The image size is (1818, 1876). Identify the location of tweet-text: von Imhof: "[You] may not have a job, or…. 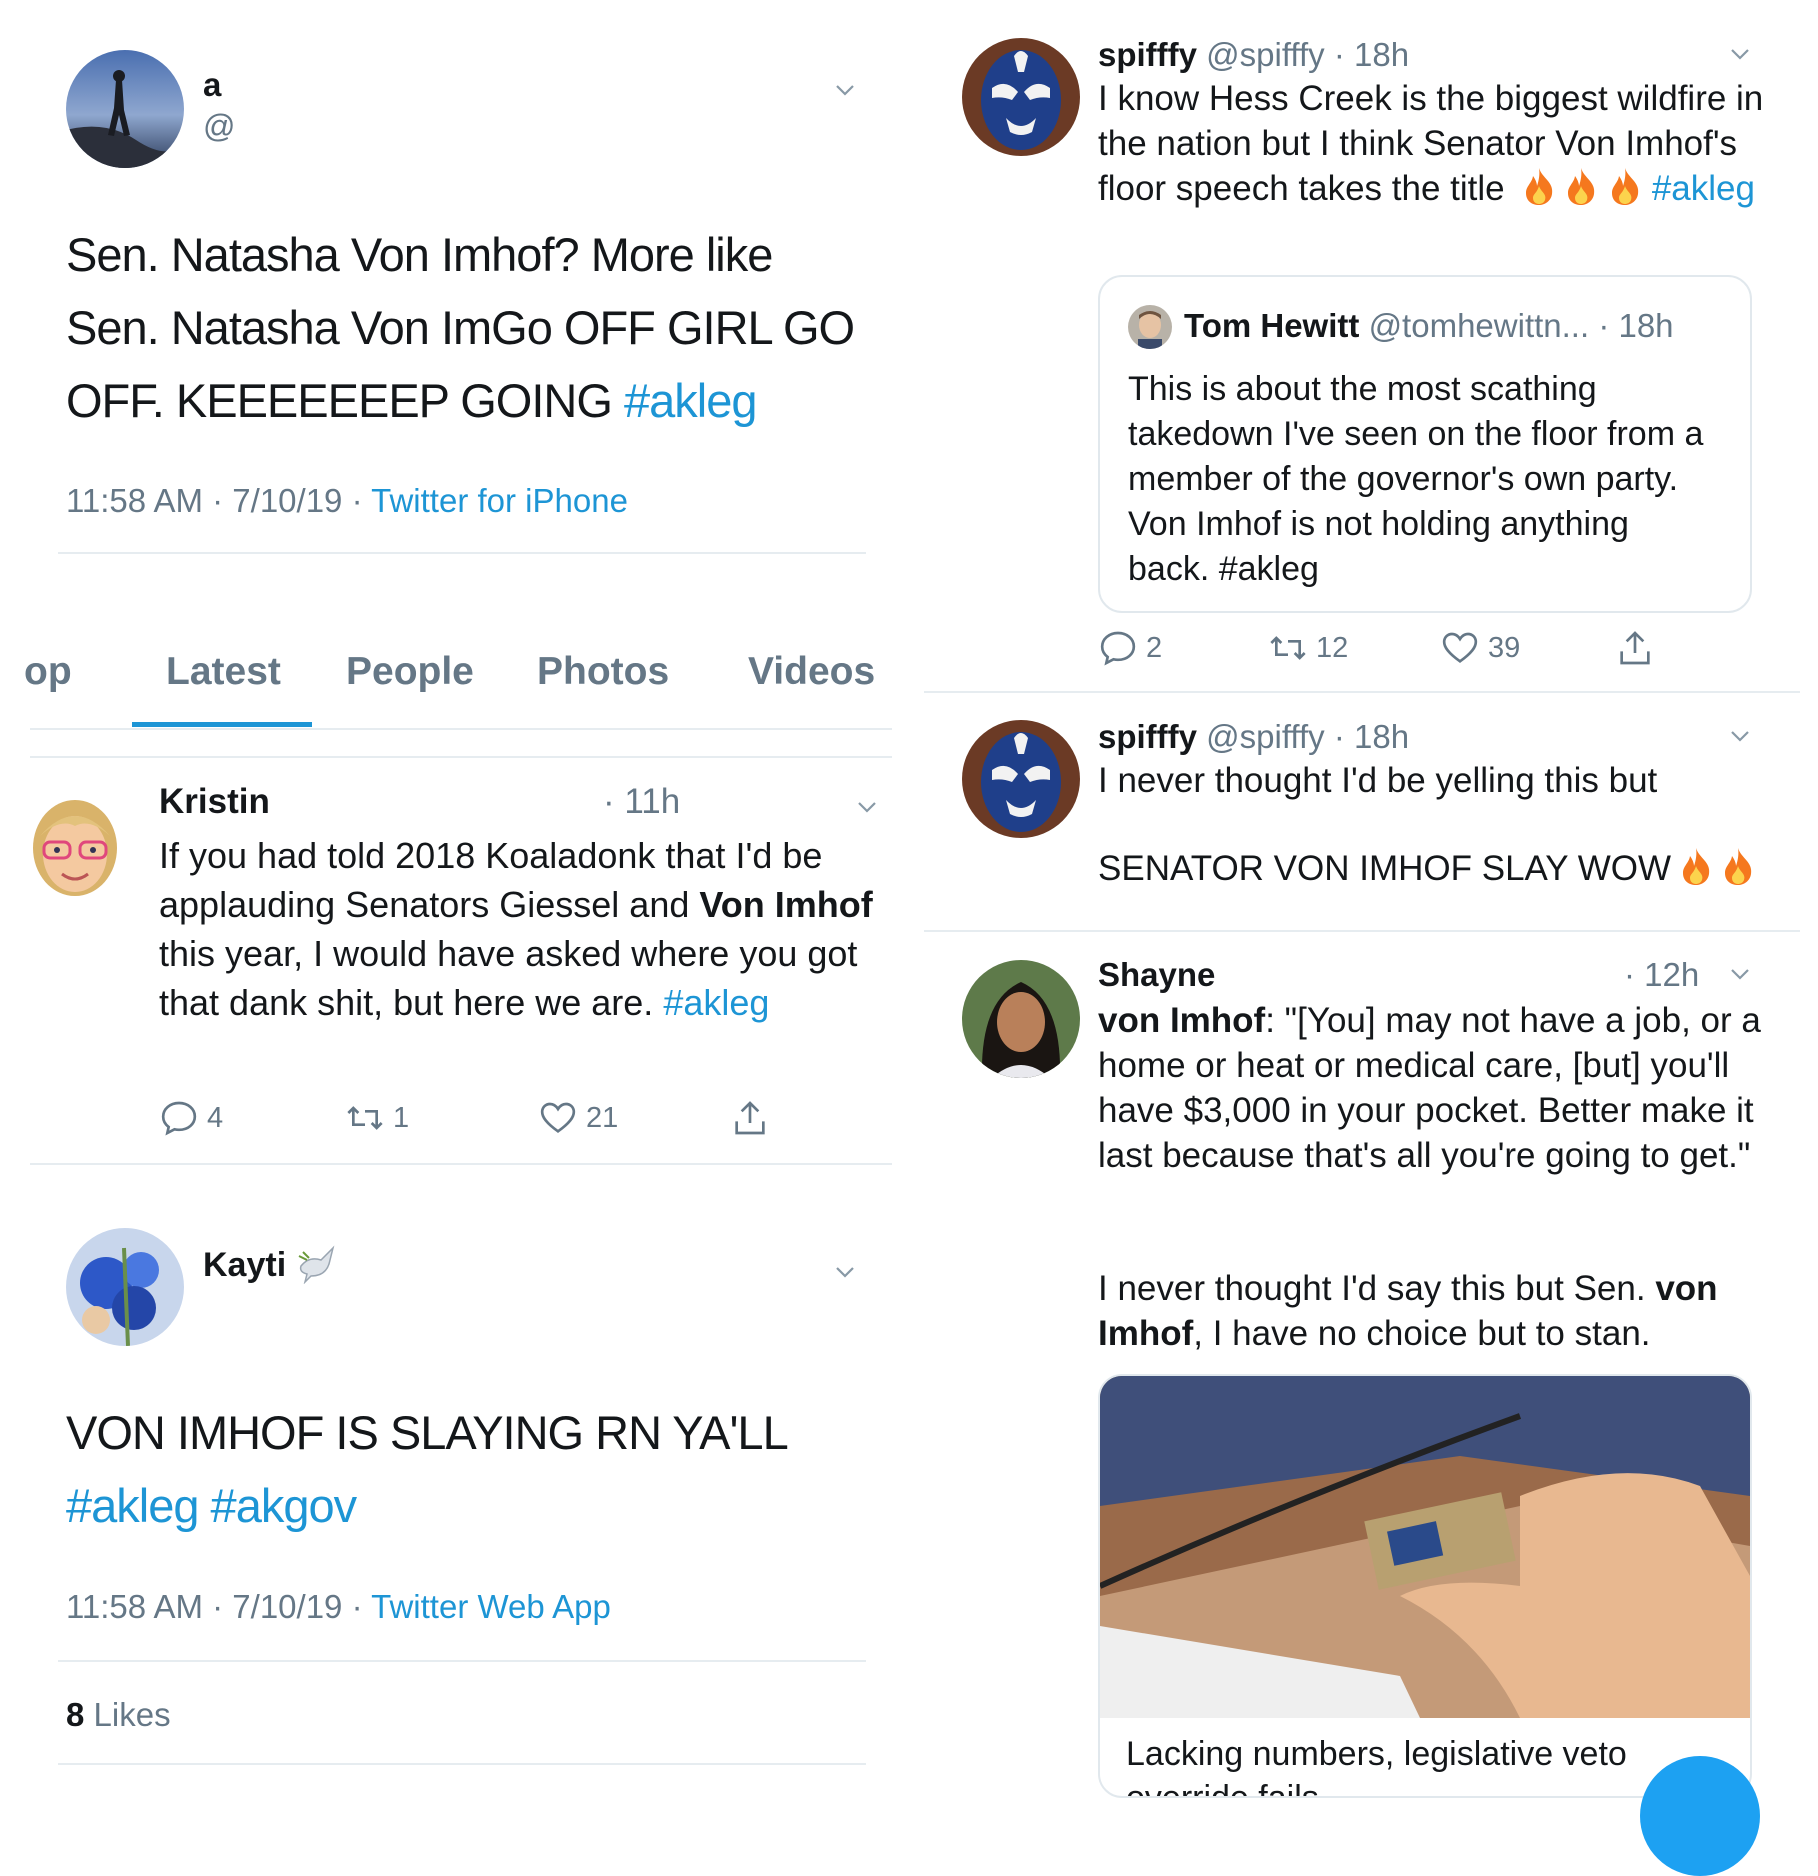
(1443, 1088).